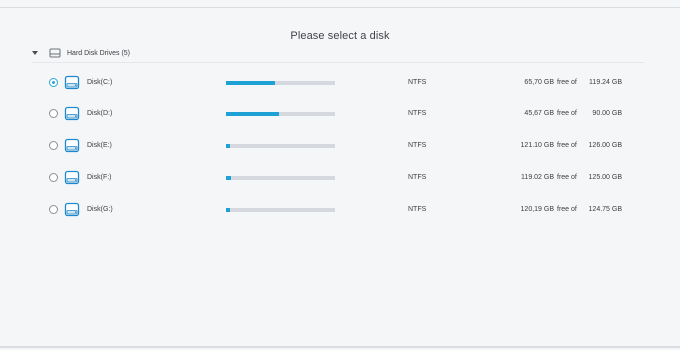  Describe the element at coordinates (539, 113) in the screenshot. I see `free-space-value: 45,67 GB` at that location.